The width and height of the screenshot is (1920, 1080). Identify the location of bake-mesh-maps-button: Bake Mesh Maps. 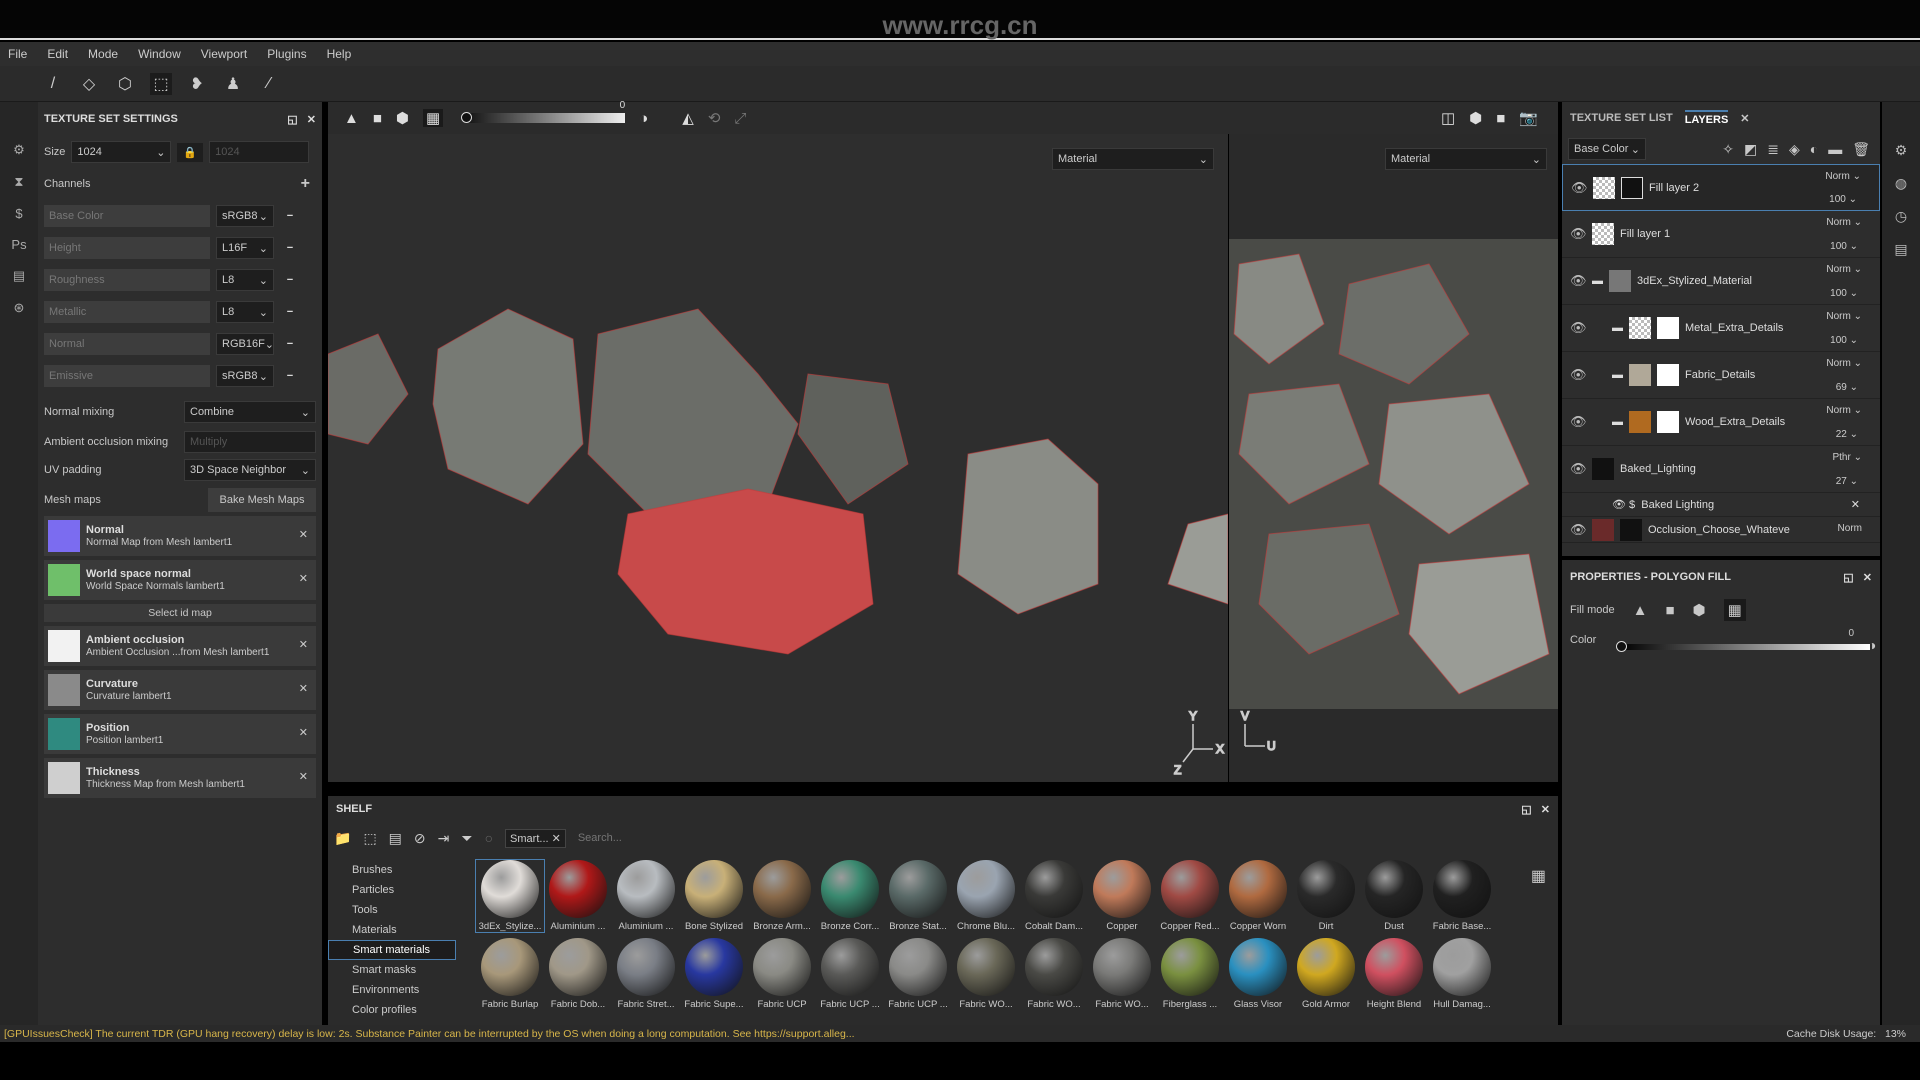
(262, 500).